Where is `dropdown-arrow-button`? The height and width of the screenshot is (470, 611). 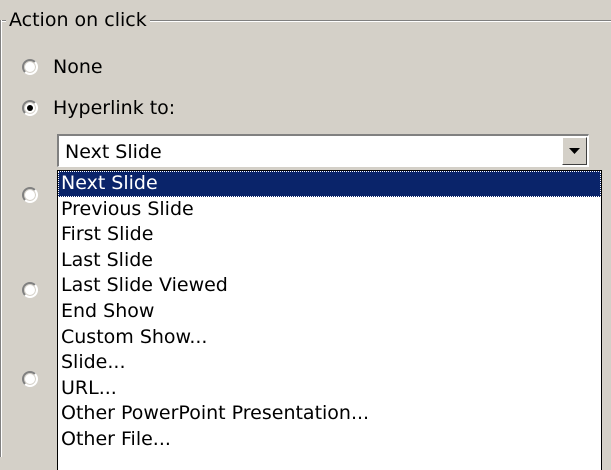 dropdown-arrow-button is located at coordinates (574, 151).